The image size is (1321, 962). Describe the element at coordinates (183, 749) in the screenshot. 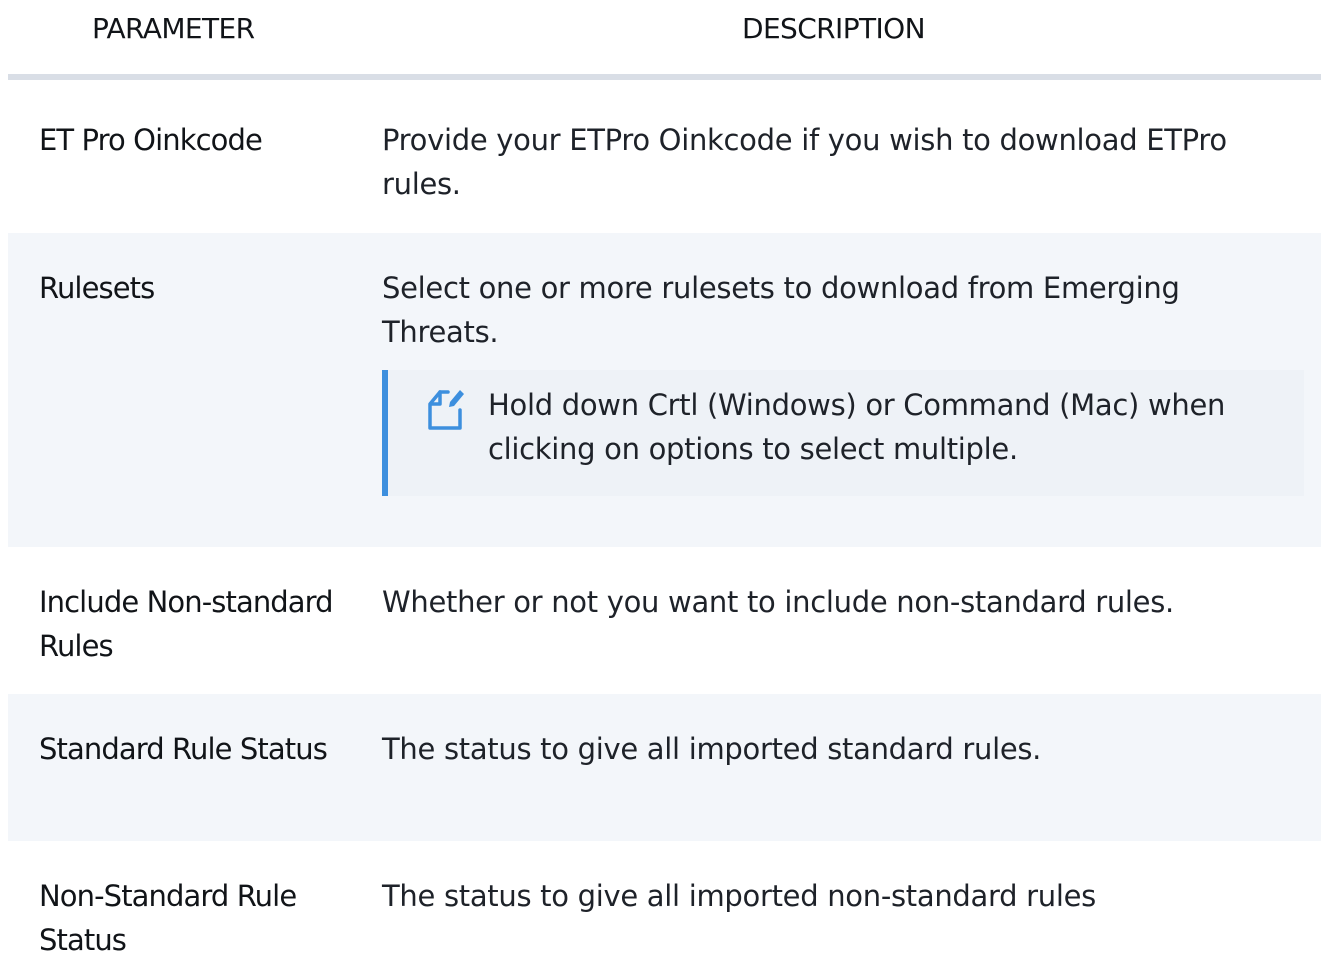

I see `parameter-name: Standard Rule Status` at that location.